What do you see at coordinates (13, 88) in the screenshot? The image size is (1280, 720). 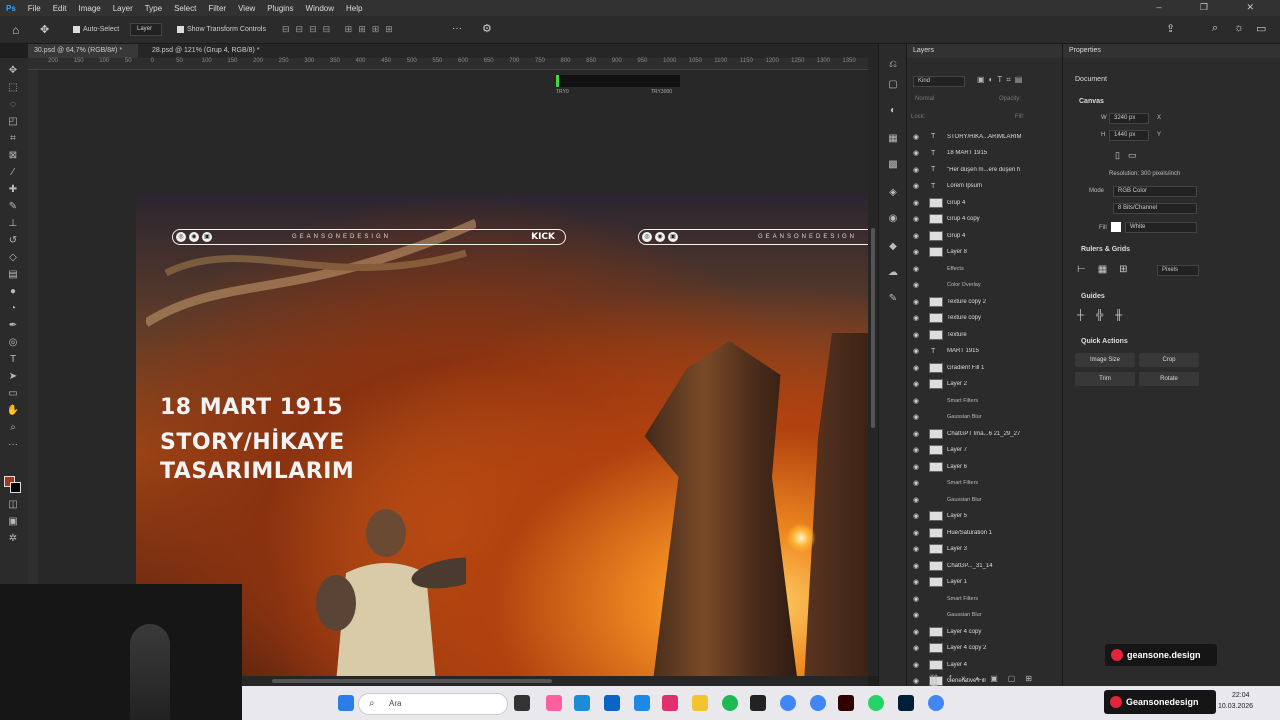 I see `marquee-tool-icon: ⬚` at bounding box center [13, 88].